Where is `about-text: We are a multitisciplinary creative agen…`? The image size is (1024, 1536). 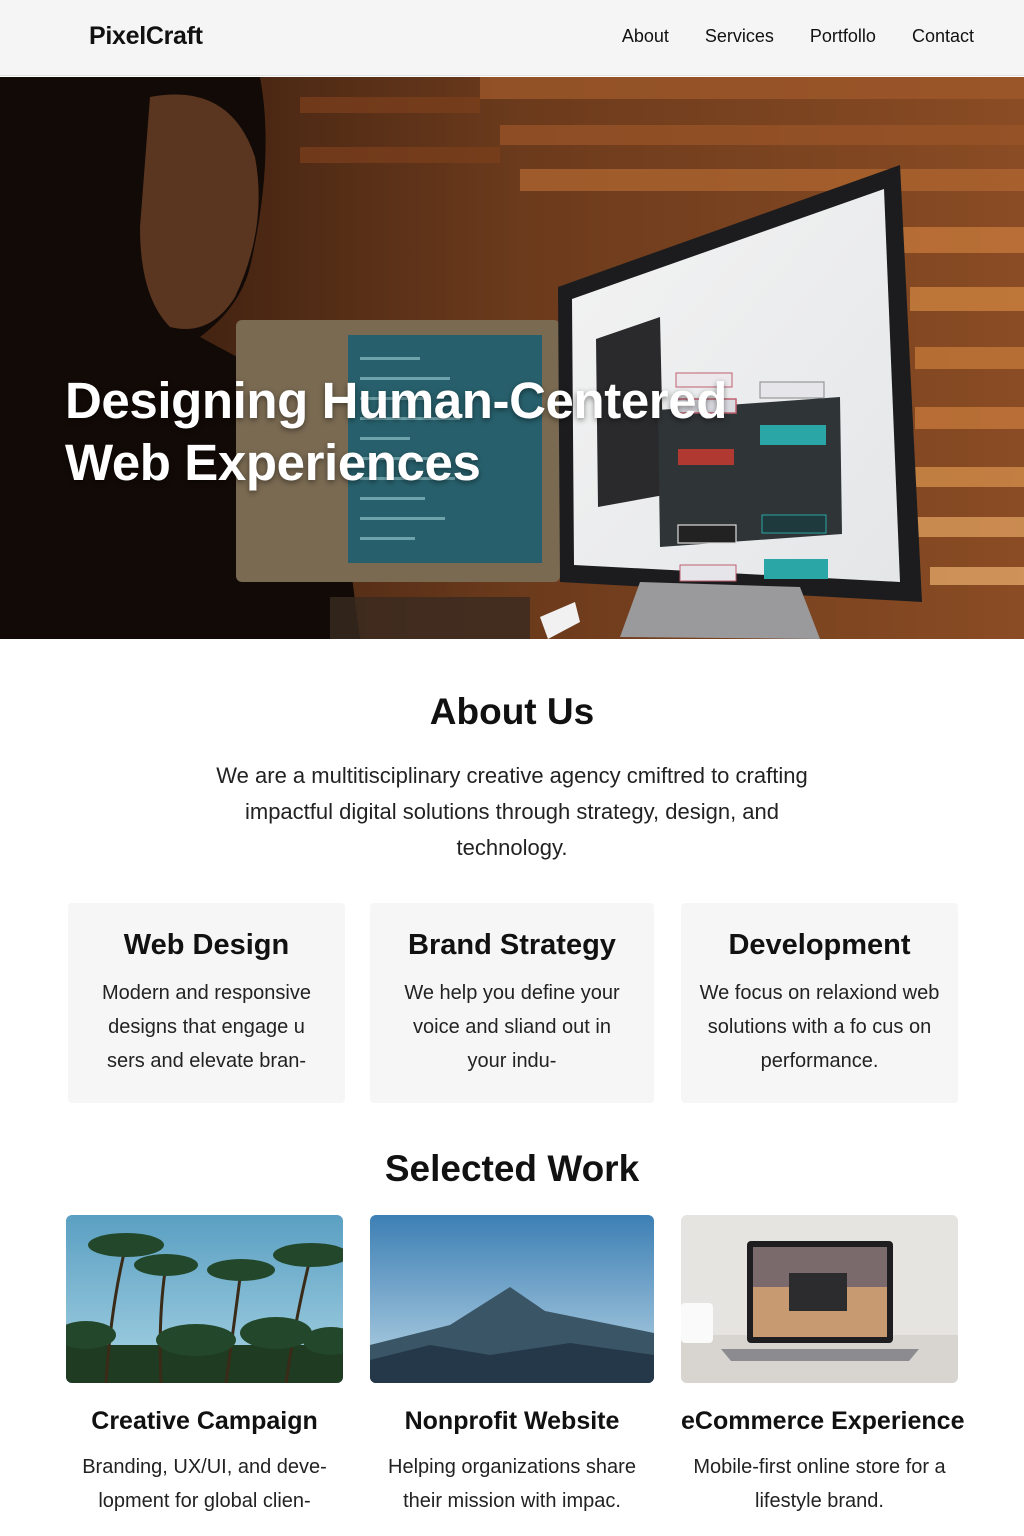
about-text: We are a multitisciplinary creative agen… is located at coordinates (512, 811).